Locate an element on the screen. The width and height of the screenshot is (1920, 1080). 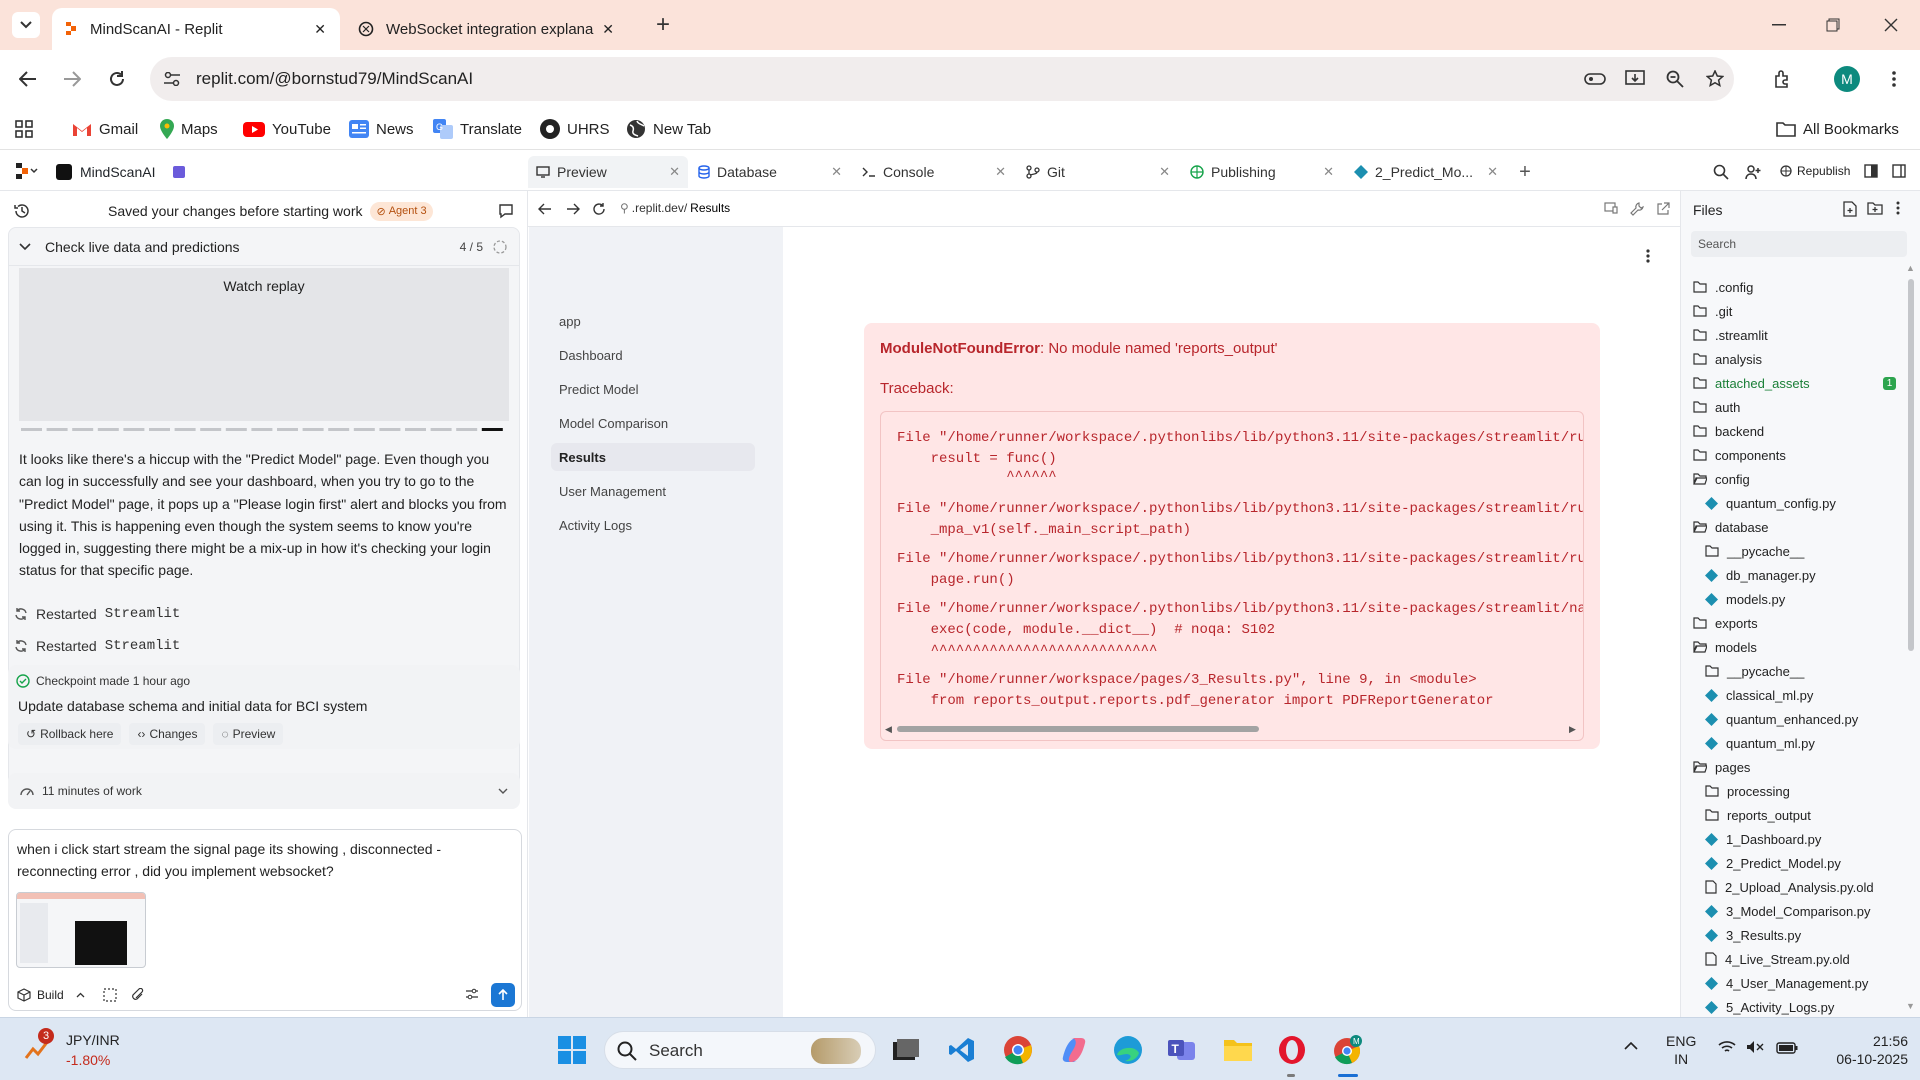
tab-predict-model-file: 2_Predict_Mo... ✕ is located at coordinates (1426, 172).